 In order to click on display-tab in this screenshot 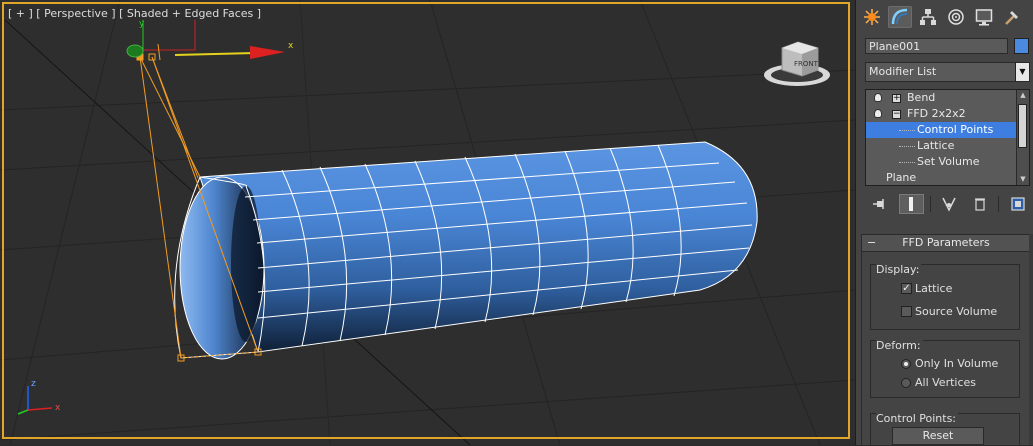, I will do `click(984, 17)`.